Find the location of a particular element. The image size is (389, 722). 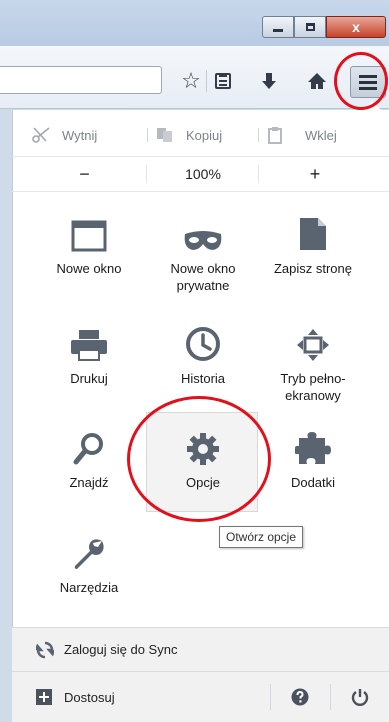

url-bar is located at coordinates (81, 80).